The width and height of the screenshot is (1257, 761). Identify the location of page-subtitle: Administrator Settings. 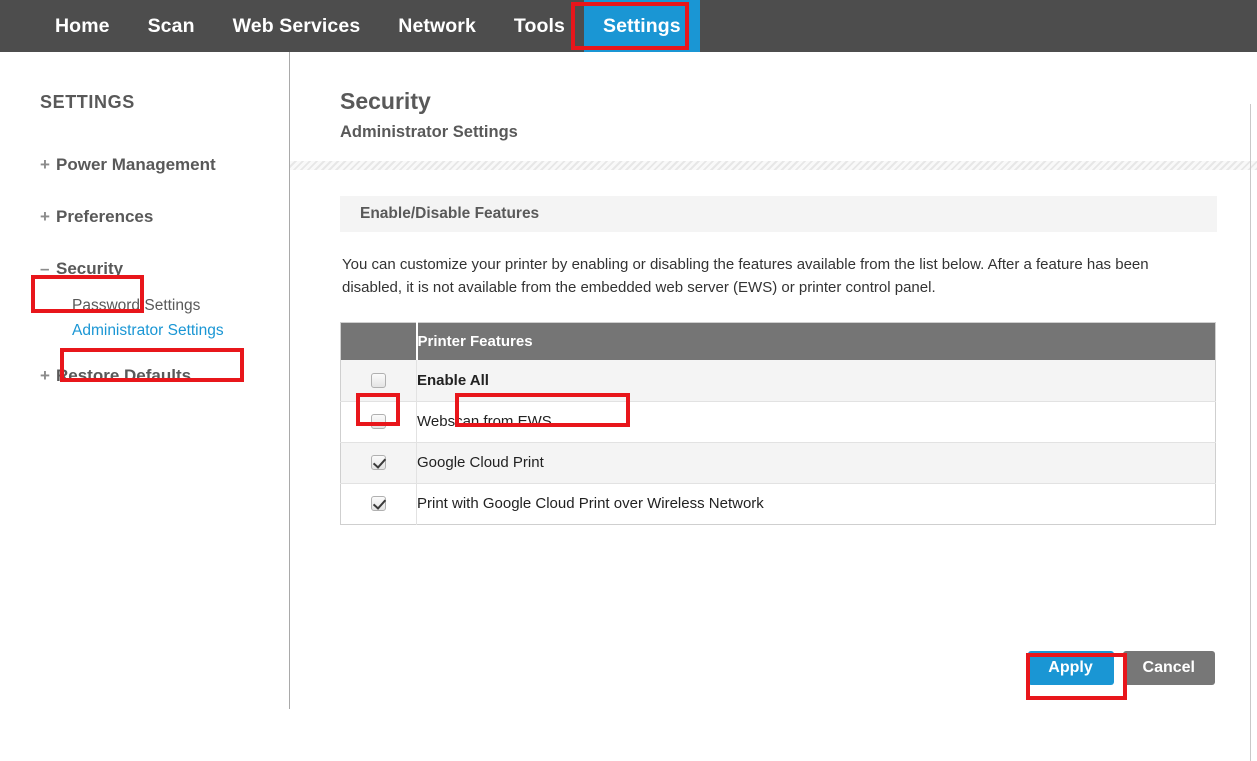
(429, 132).